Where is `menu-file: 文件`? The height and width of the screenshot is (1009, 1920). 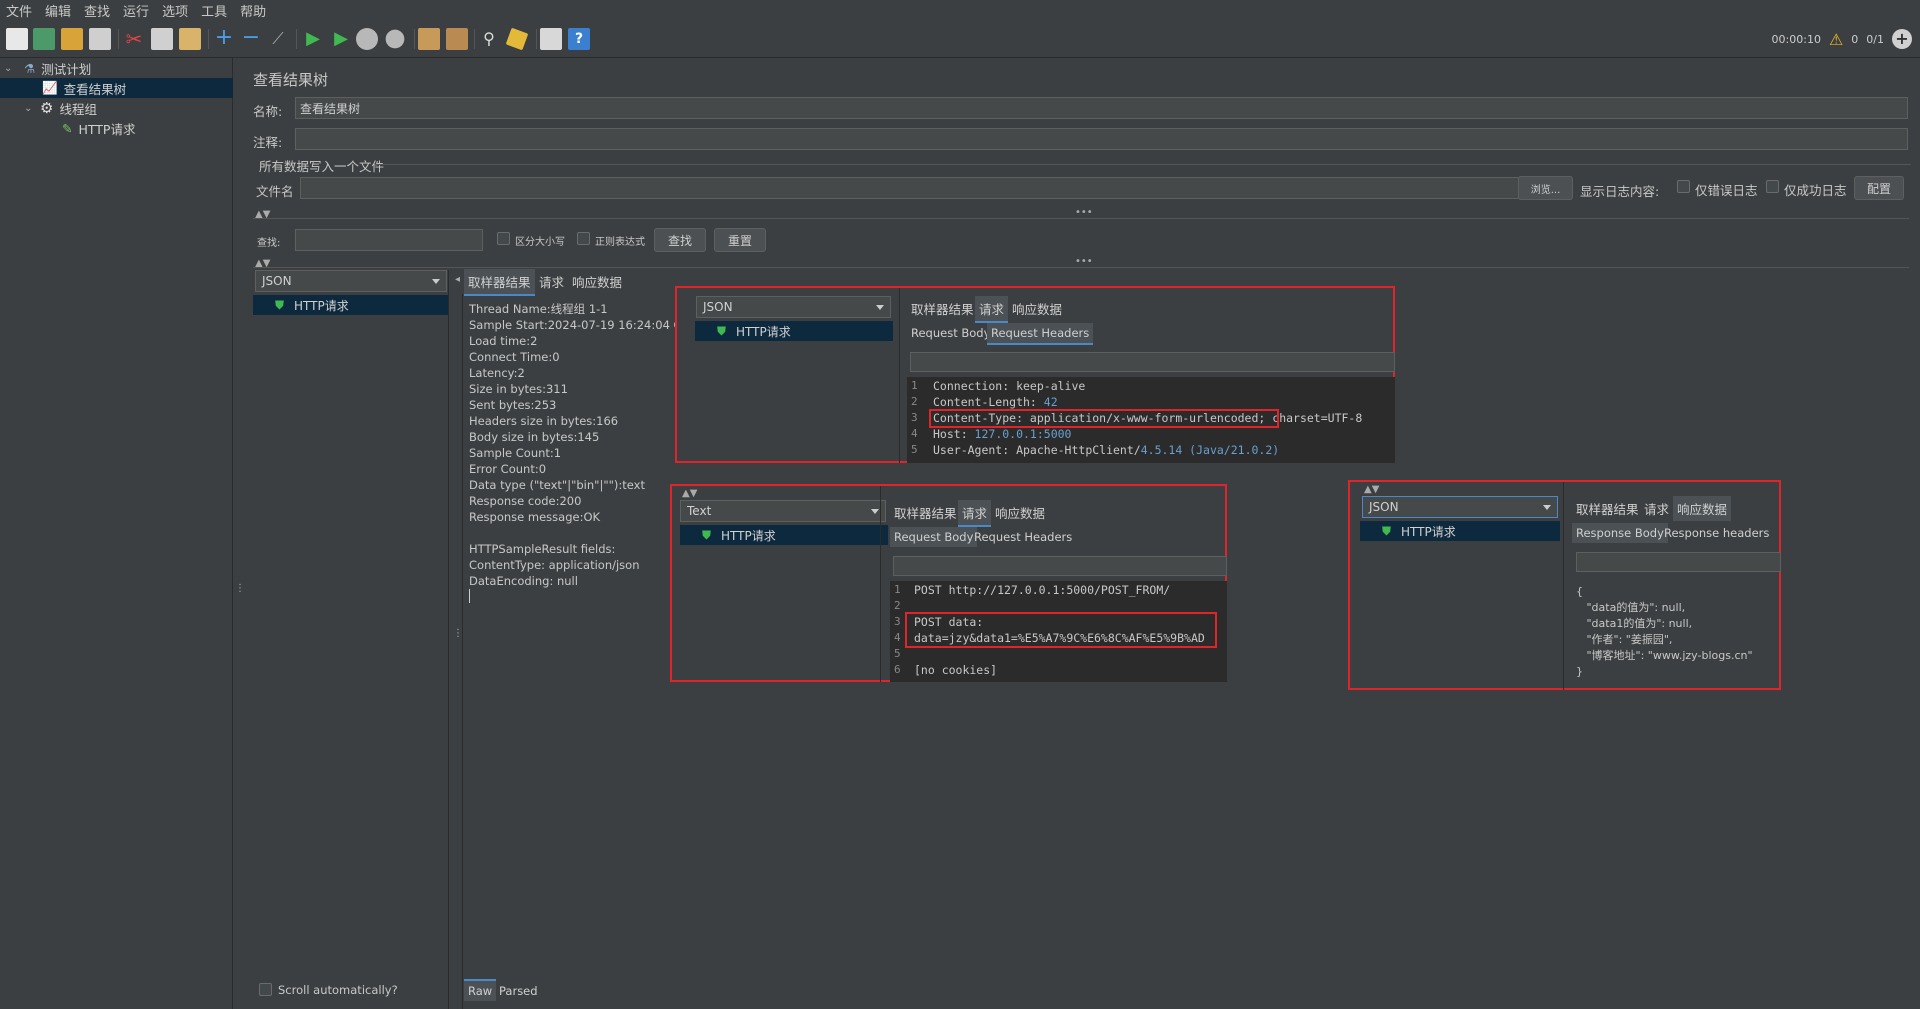 menu-file: 文件 is located at coordinates (19, 10).